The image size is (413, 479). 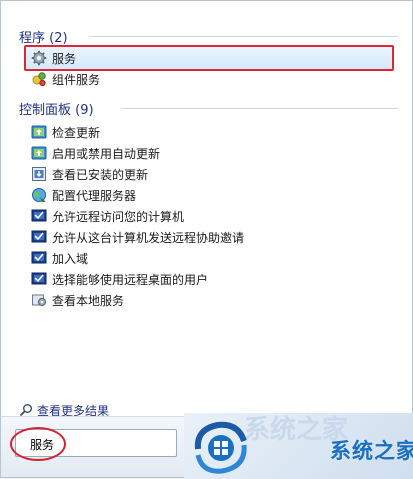 What do you see at coordinates (211, 58) in the screenshot?
I see `program-item-services: 服务` at bounding box center [211, 58].